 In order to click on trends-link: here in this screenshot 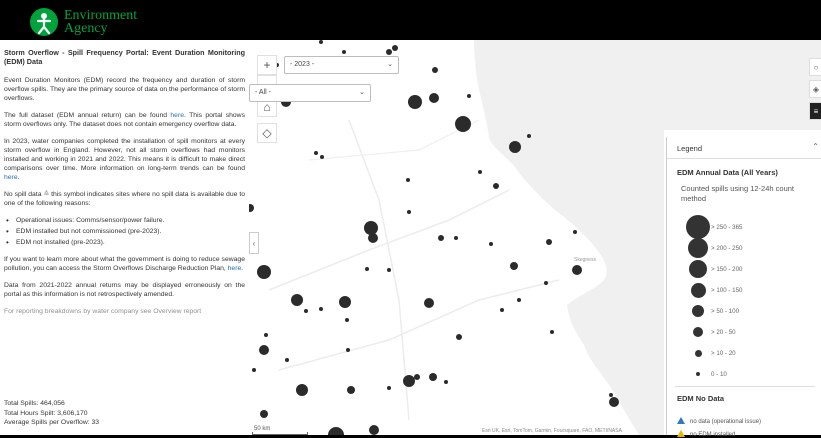, I will do `click(11, 177)`.